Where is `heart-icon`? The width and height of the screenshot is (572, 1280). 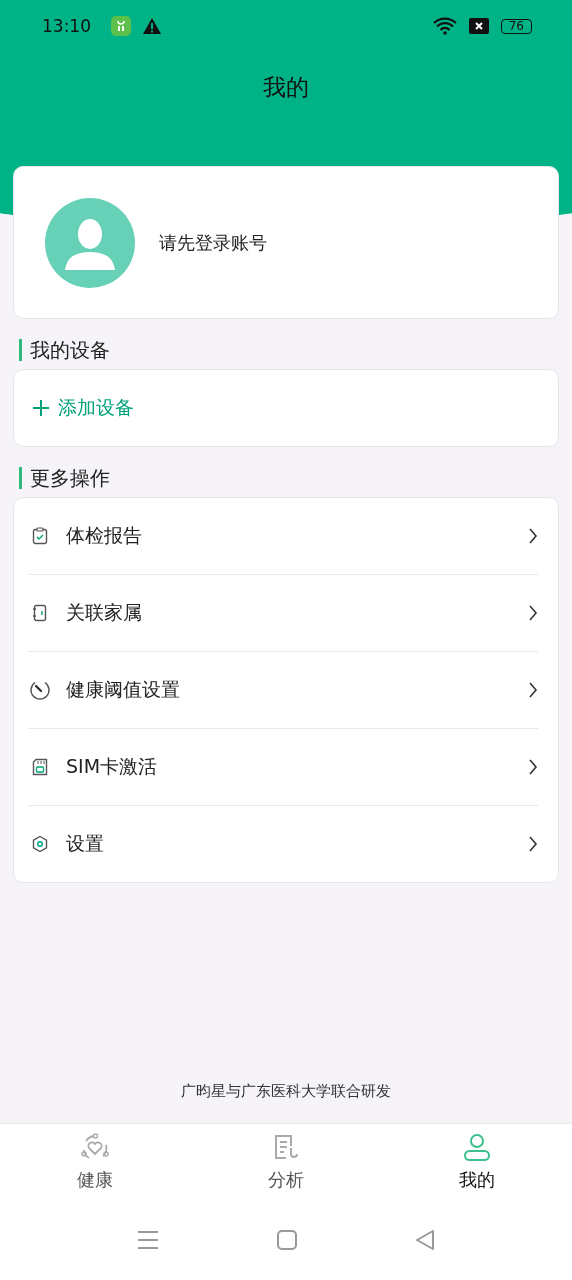
heart-icon is located at coordinates (95, 1147).